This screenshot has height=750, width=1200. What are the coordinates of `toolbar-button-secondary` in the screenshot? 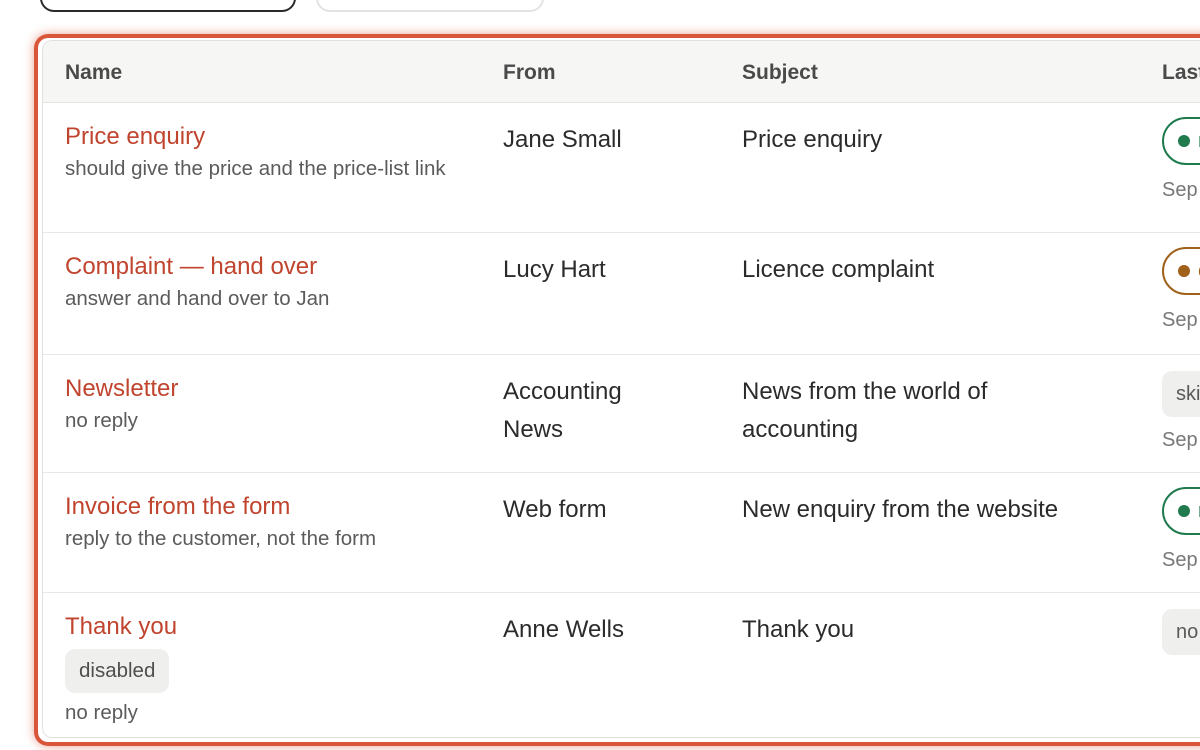 It's located at (430, 6).